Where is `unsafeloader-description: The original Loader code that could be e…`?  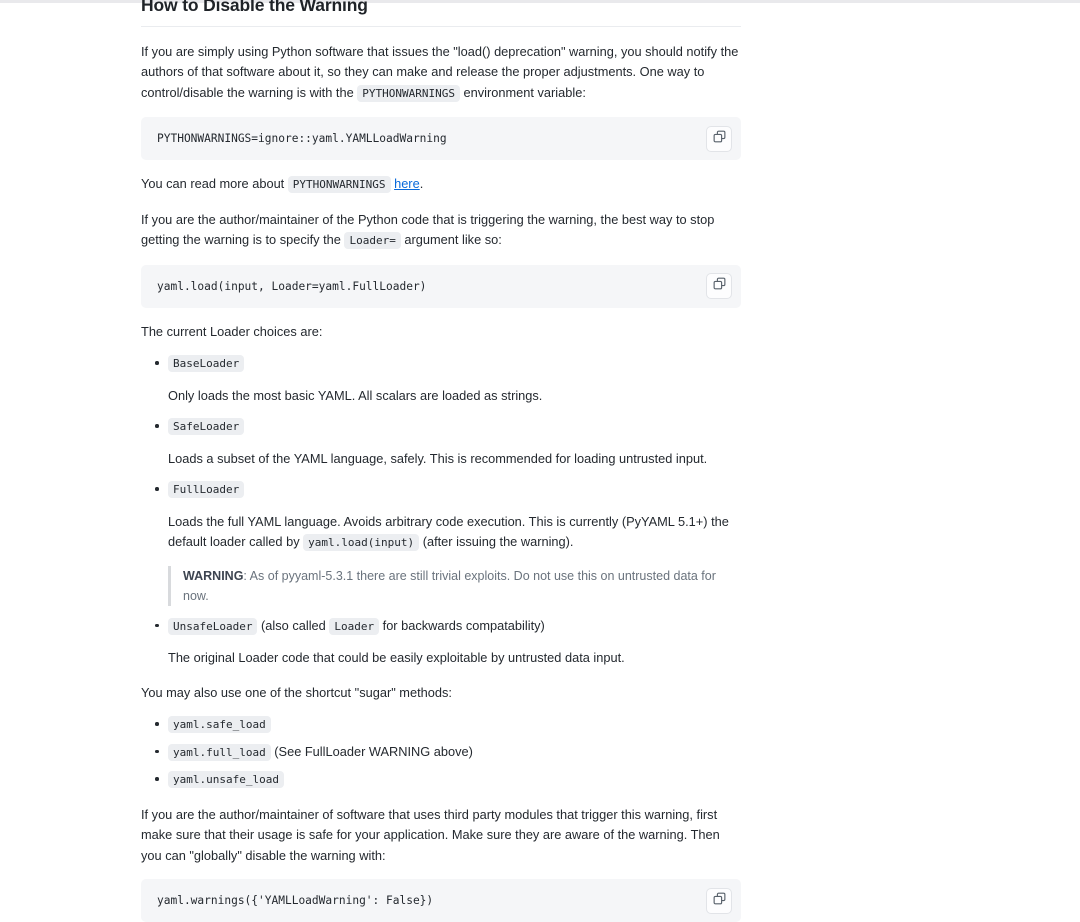
unsafeloader-description: The original Loader code that could be e… is located at coordinates (396, 658).